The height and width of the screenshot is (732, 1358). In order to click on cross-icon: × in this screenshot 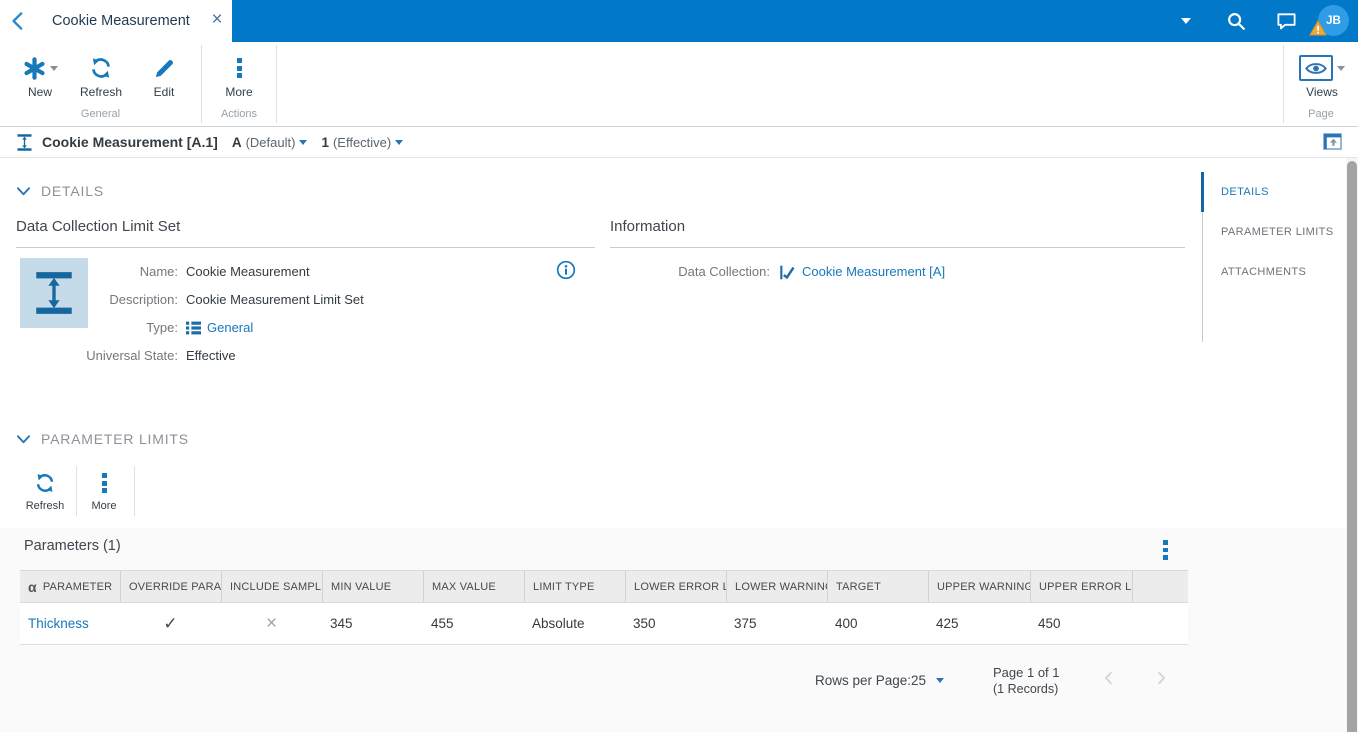, I will do `click(271, 623)`.